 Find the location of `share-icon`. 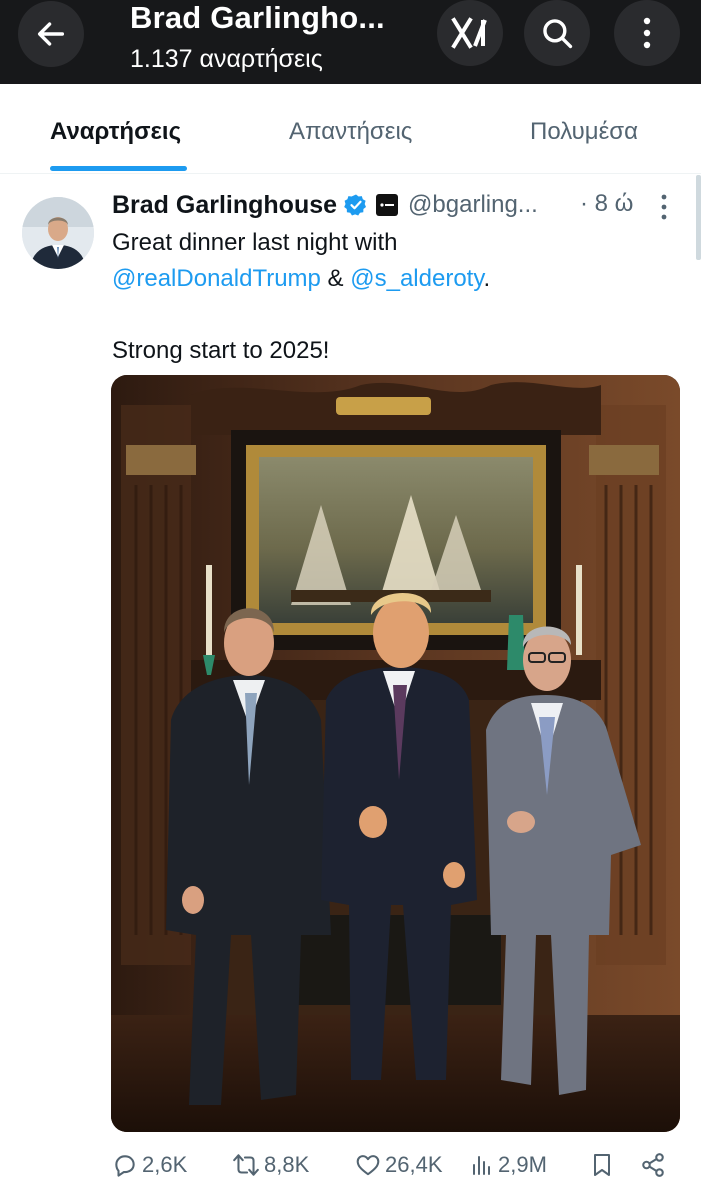

share-icon is located at coordinates (653, 1165).